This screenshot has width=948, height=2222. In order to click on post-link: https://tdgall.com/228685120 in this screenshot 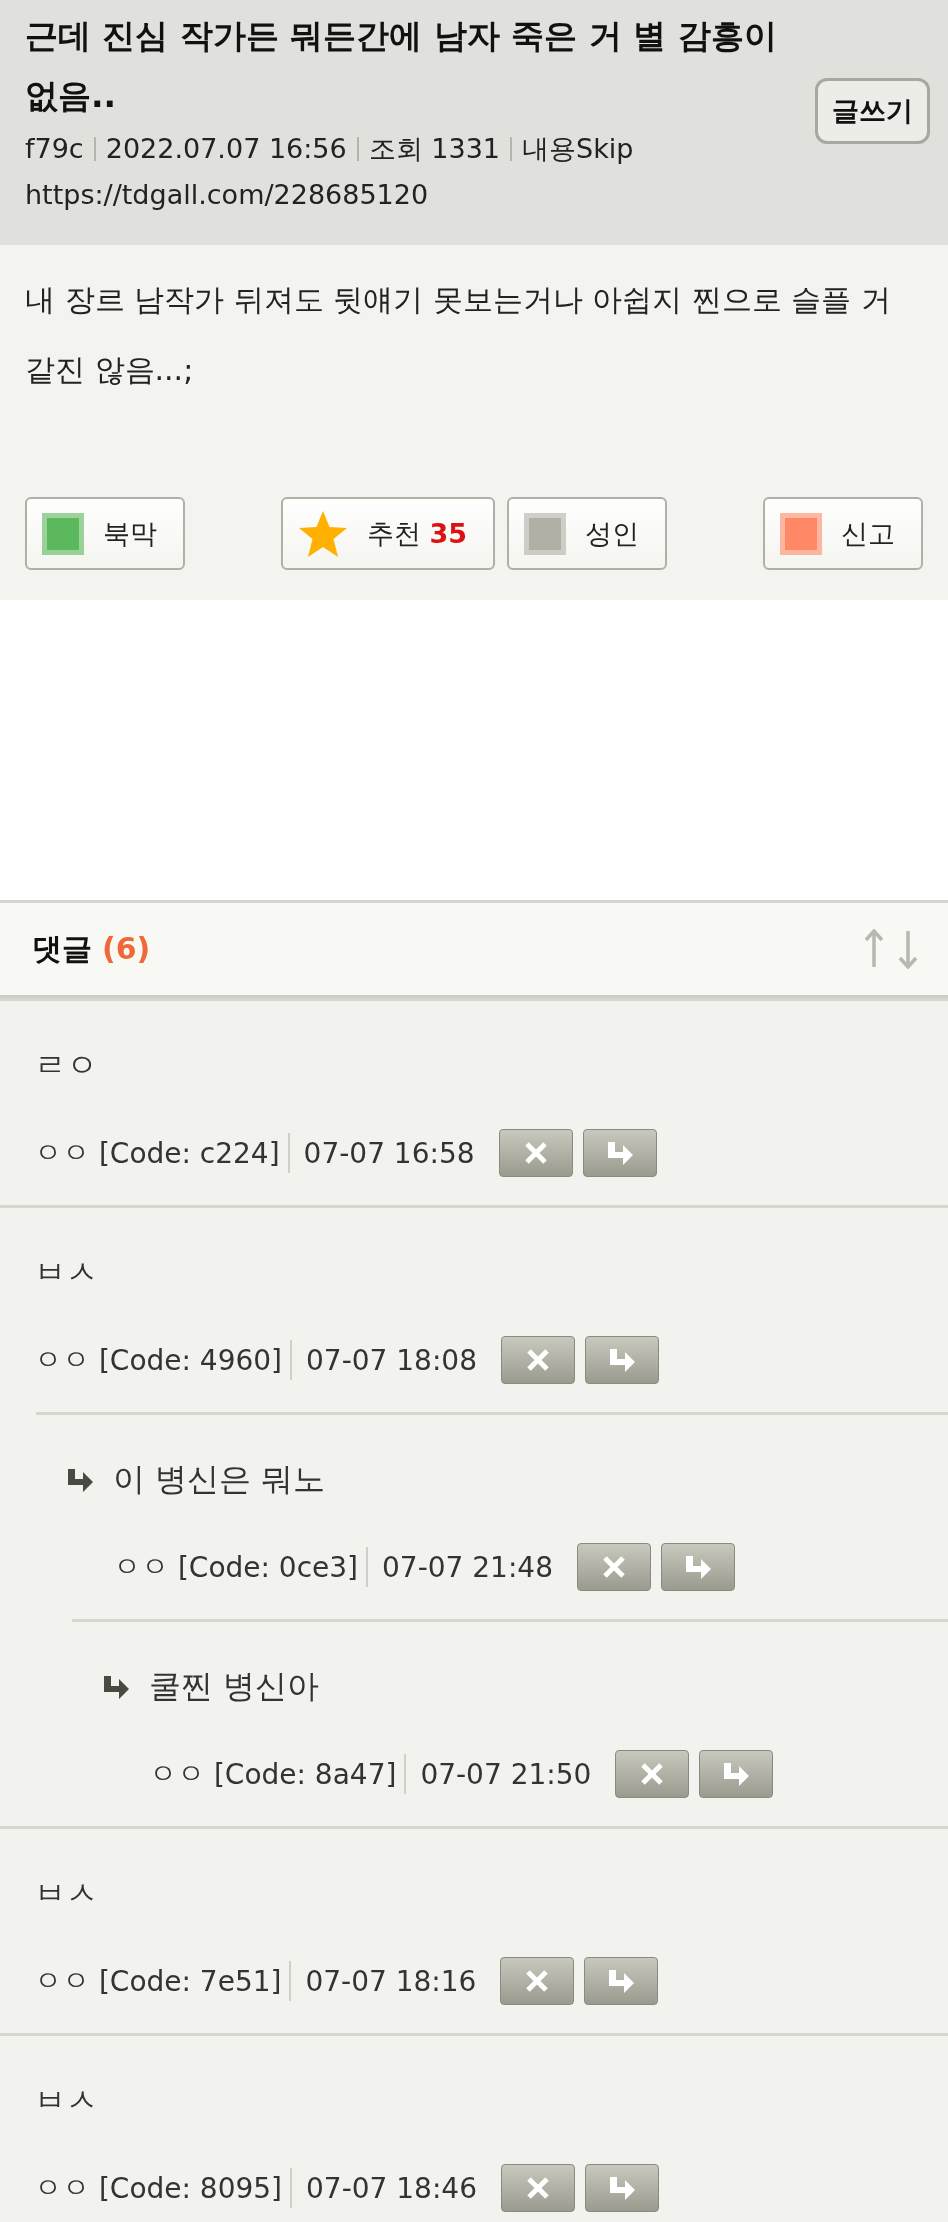, I will do `click(227, 195)`.